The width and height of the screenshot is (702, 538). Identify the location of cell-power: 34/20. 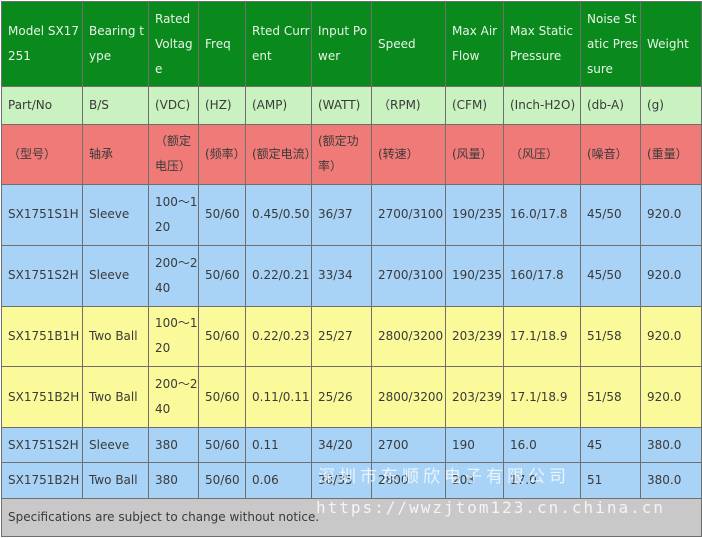
(341, 445).